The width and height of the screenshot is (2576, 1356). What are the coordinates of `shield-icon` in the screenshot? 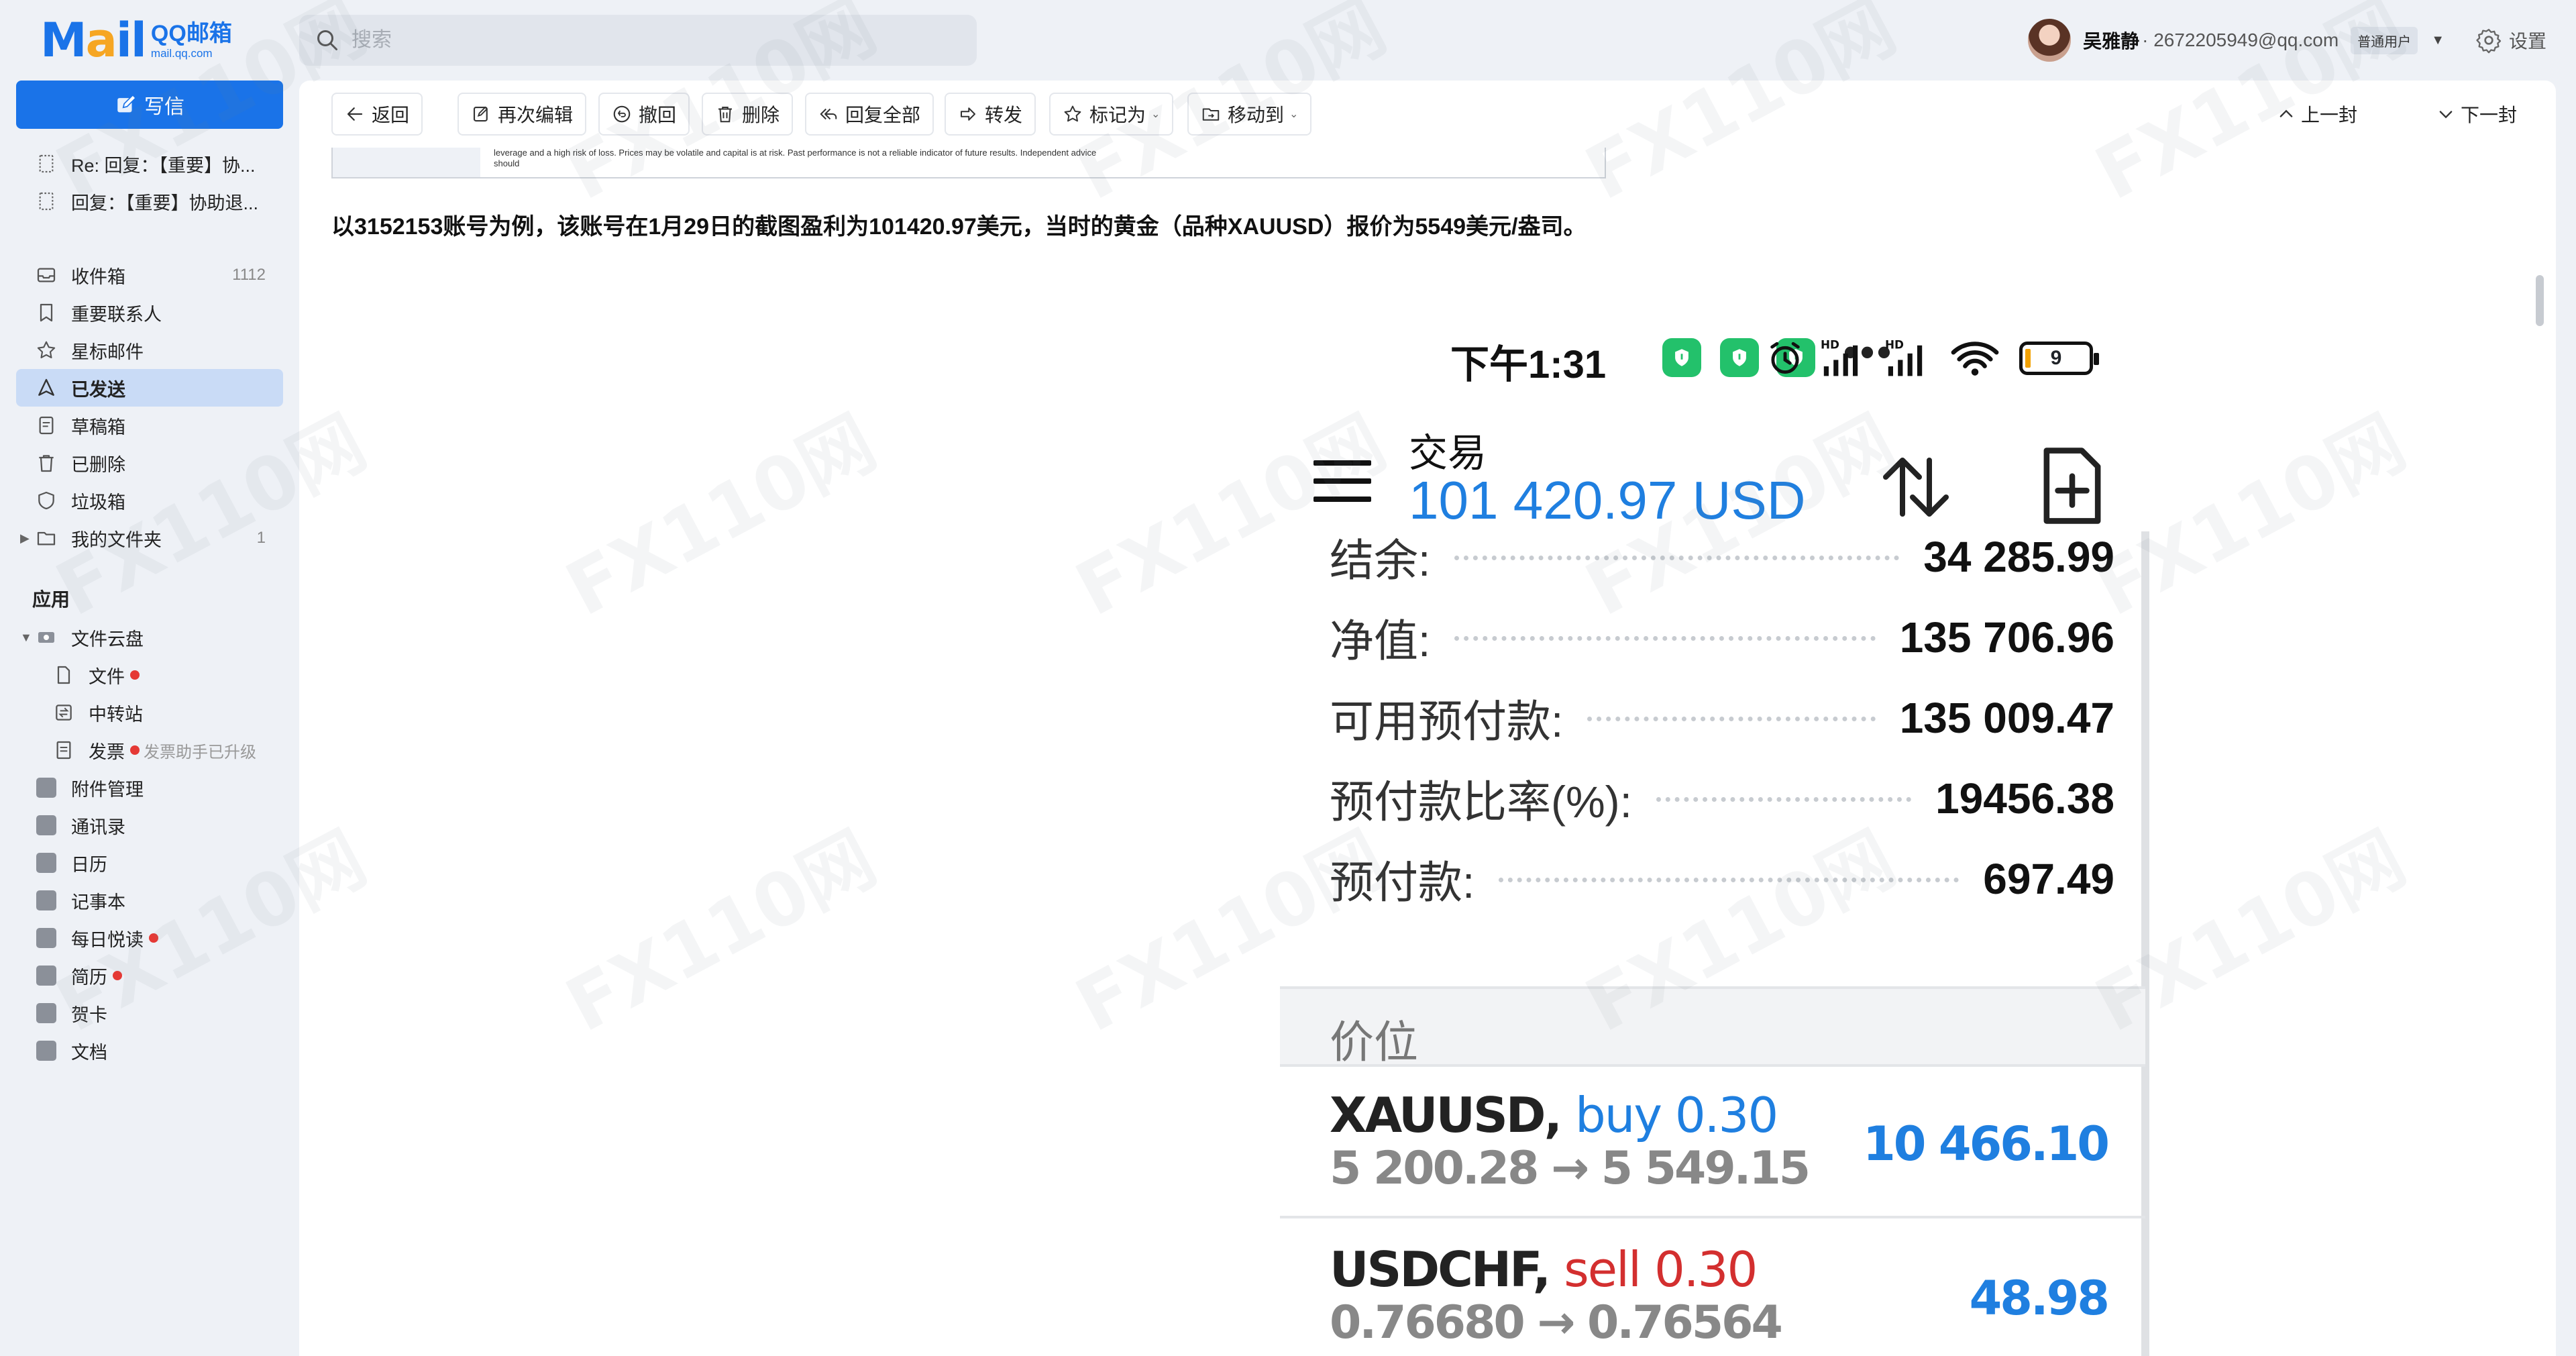 It's located at (46, 500).